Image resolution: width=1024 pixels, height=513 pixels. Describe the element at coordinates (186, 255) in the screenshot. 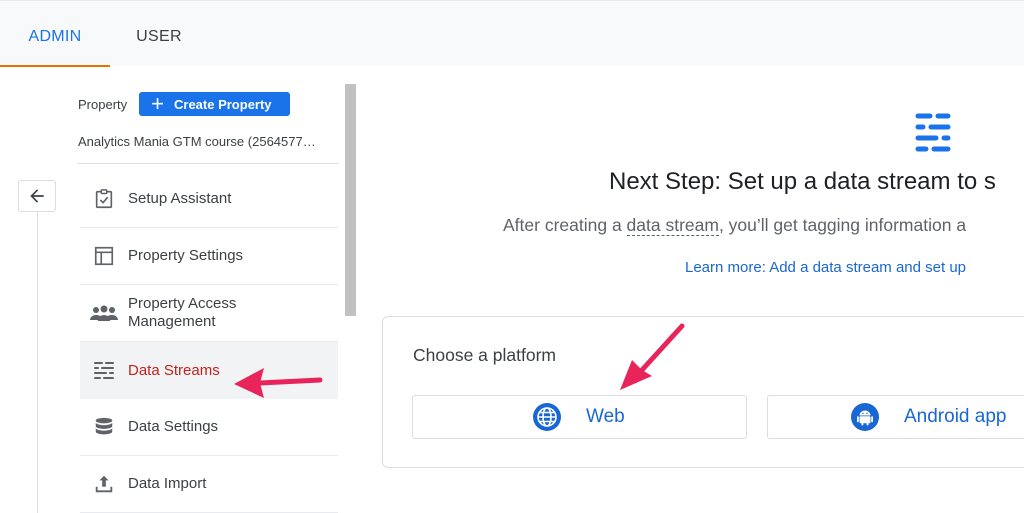

I see `nav-item-label: Property Settings` at that location.